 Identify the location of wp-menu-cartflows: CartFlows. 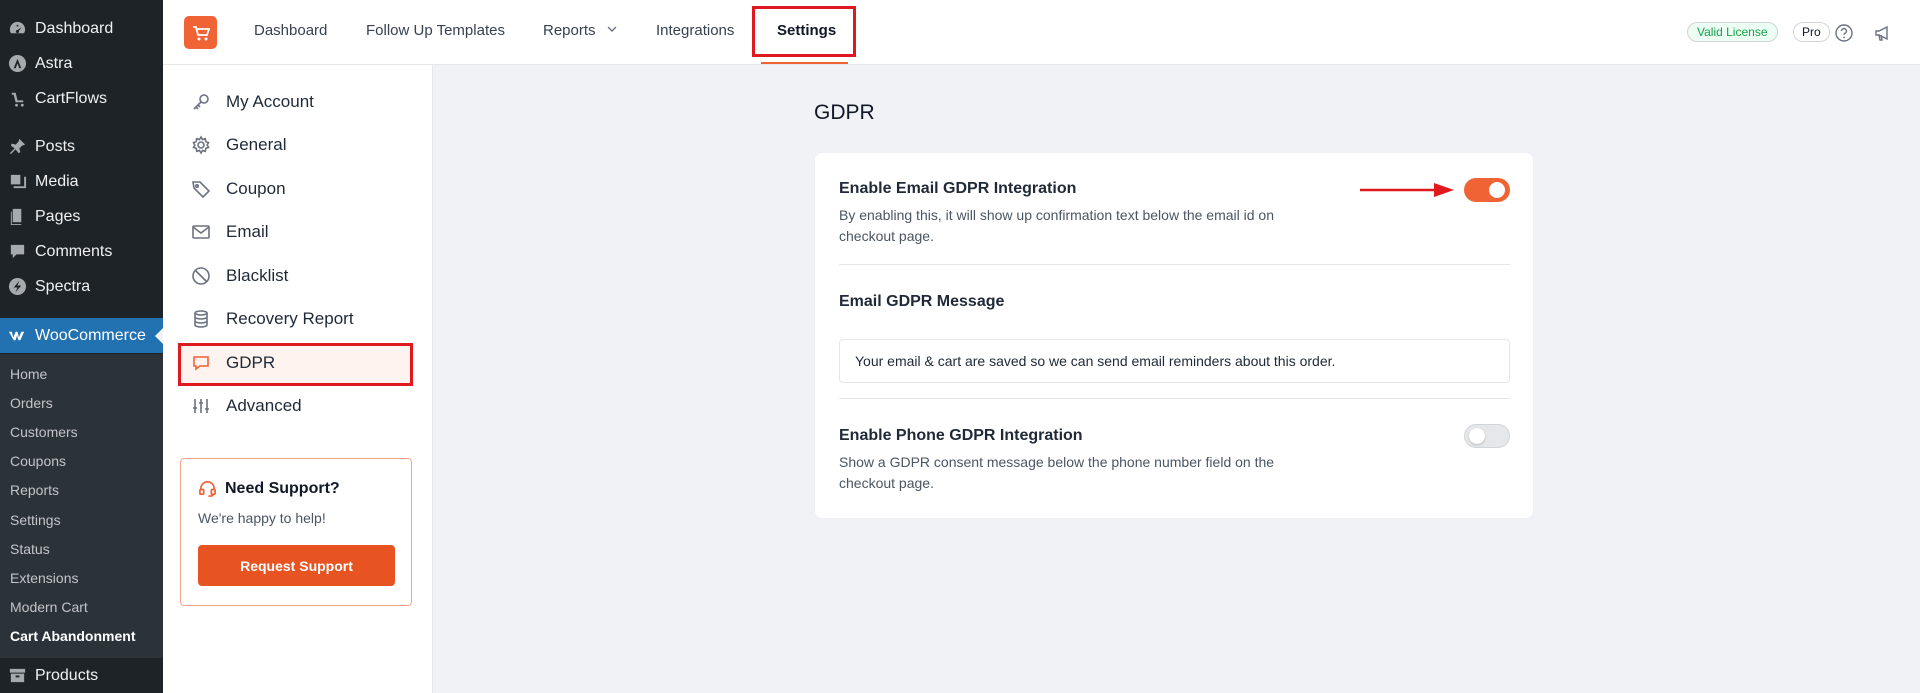
(81, 98).